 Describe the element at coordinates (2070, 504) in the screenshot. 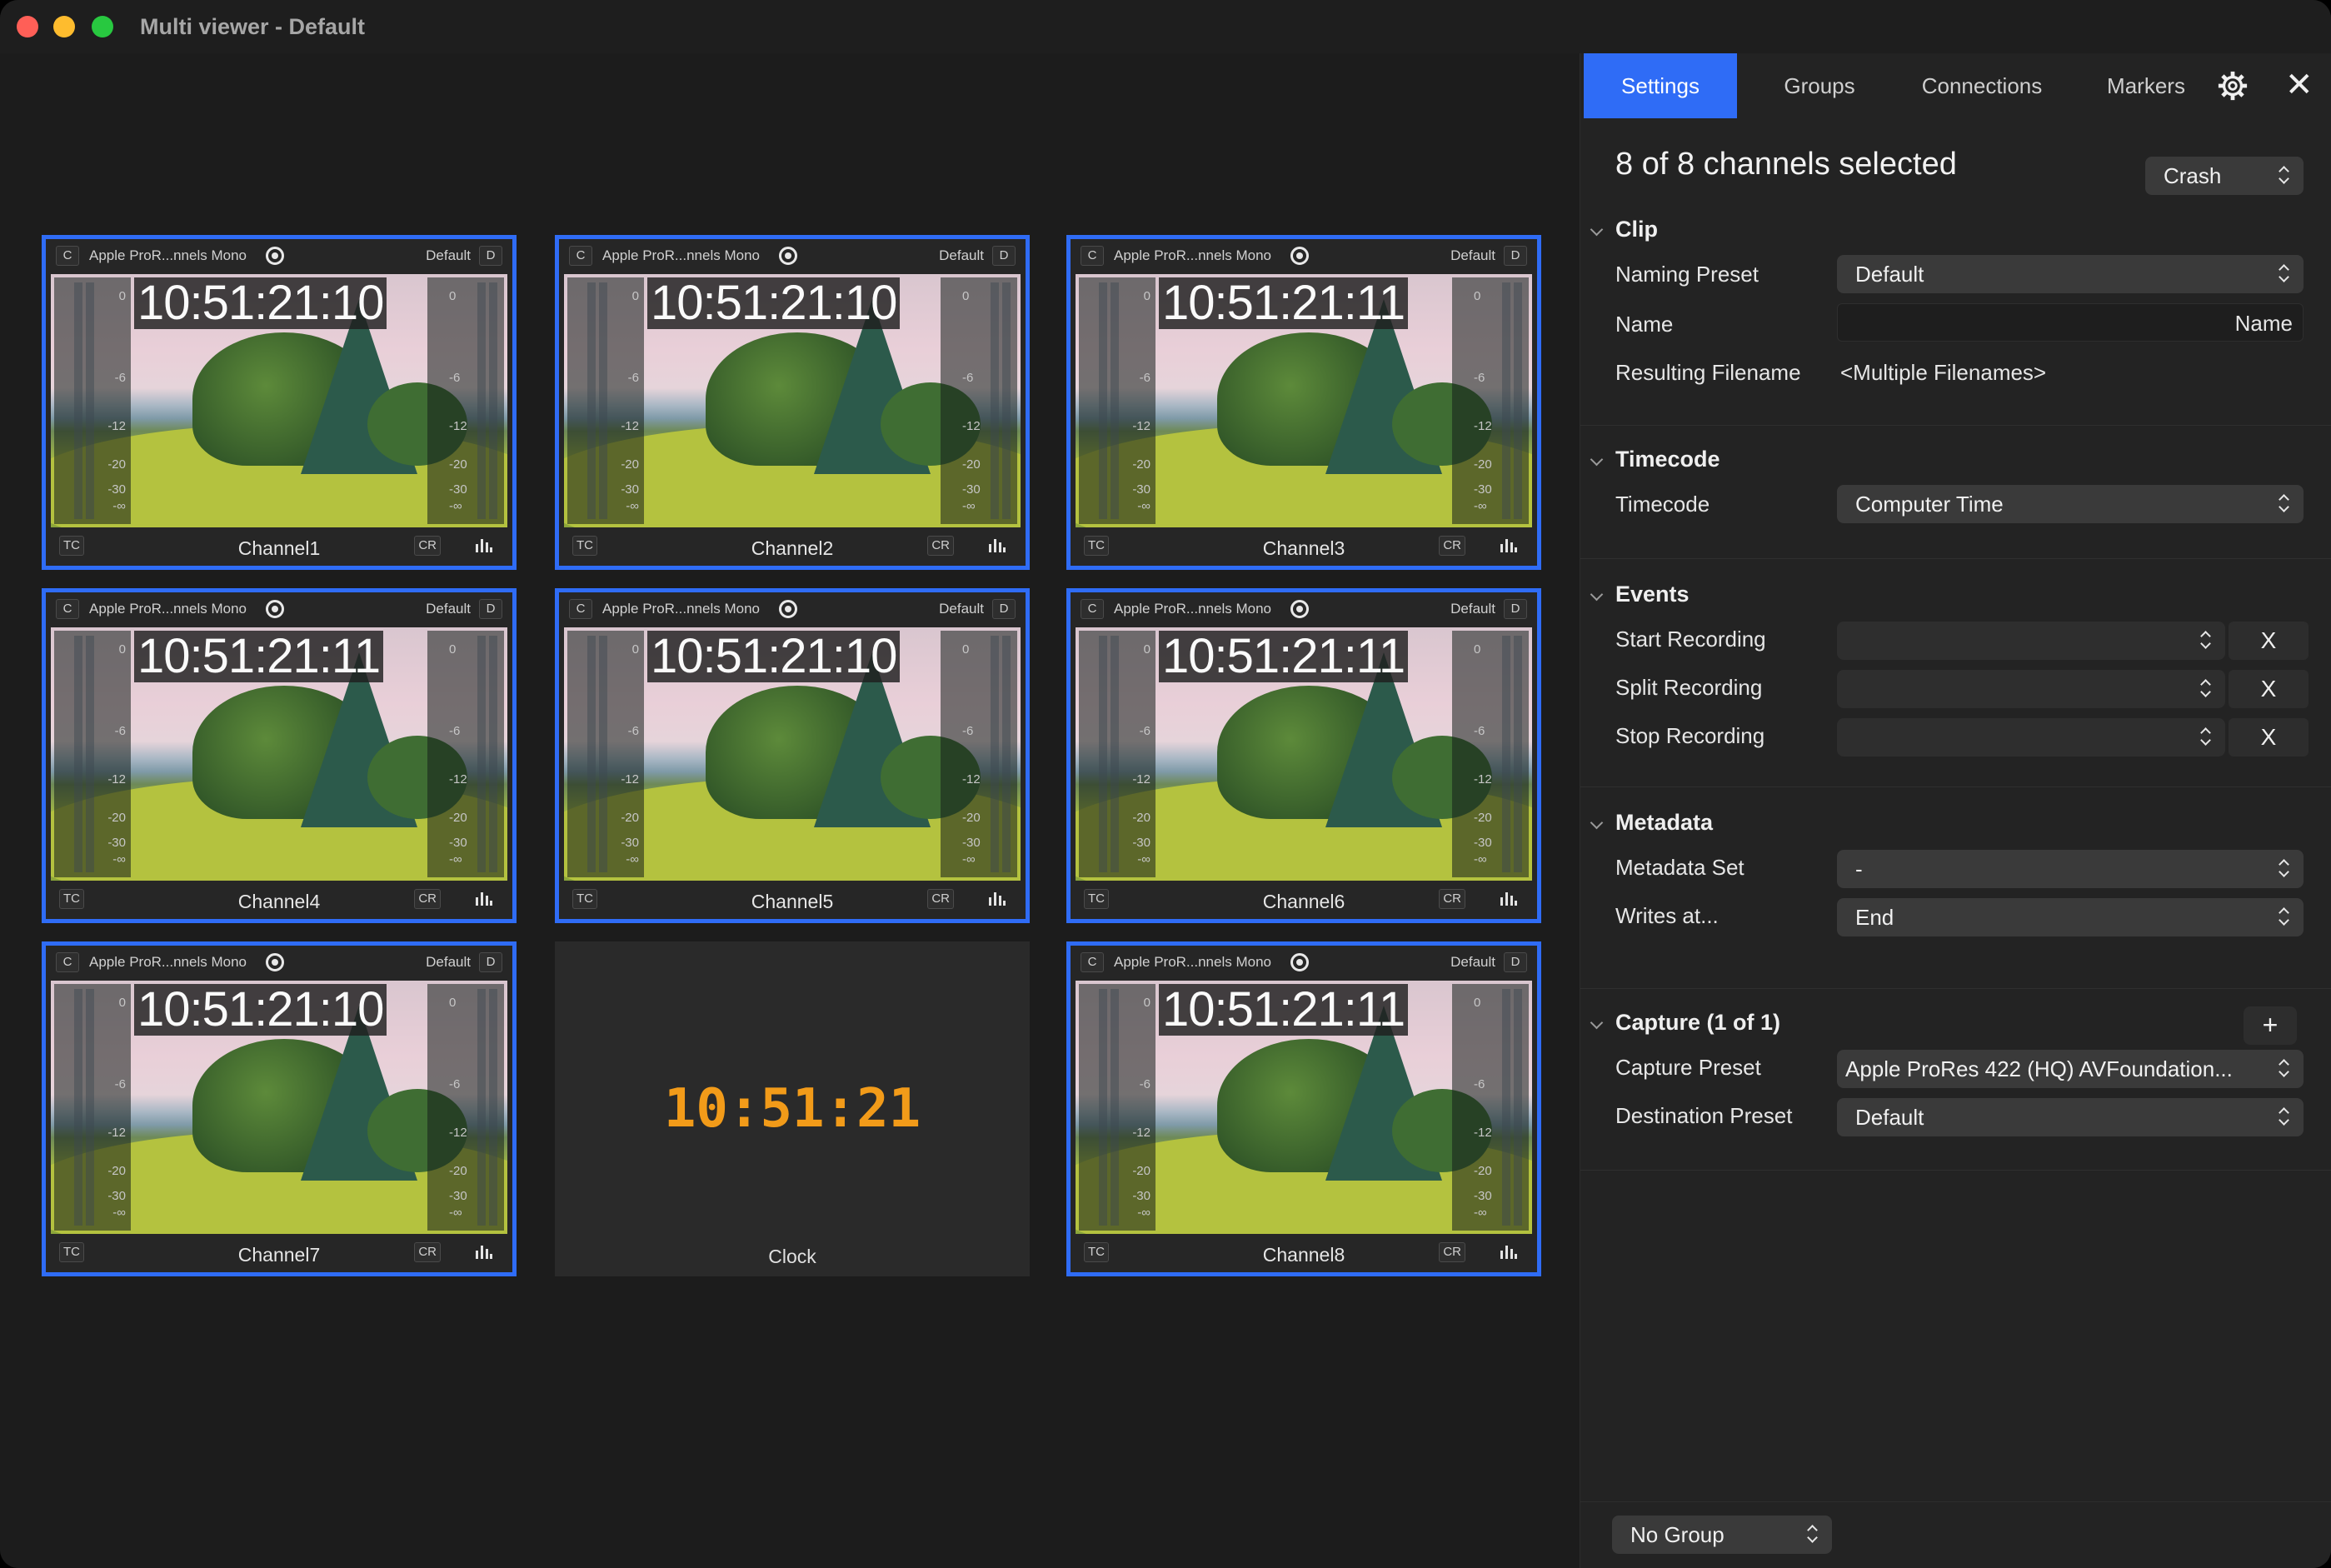

I see `timecode-select: Computer Time` at that location.